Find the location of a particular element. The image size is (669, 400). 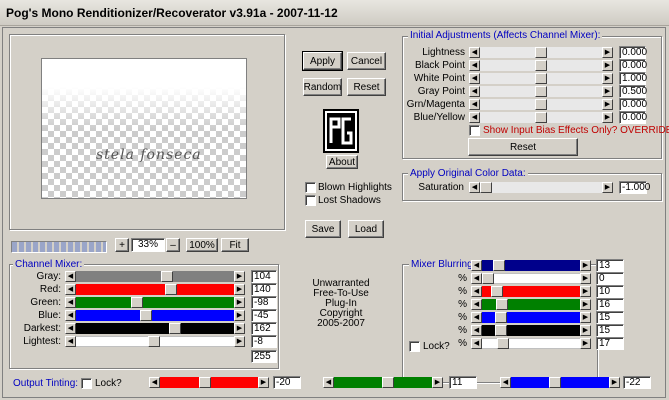

channel-value: -45 is located at coordinates (264, 315).